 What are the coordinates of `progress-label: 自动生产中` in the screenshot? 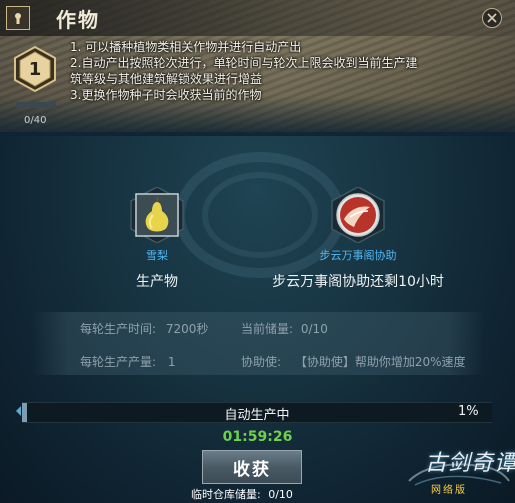 It's located at (257, 415).